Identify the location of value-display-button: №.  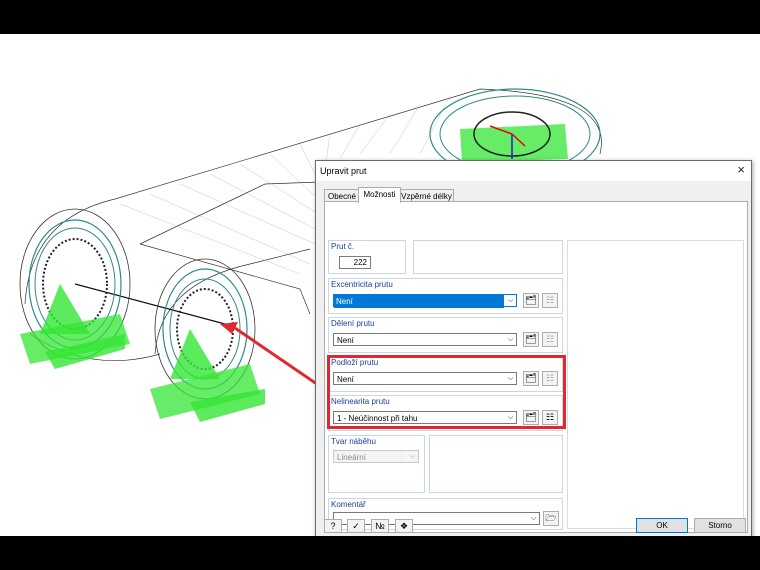
(380, 526).